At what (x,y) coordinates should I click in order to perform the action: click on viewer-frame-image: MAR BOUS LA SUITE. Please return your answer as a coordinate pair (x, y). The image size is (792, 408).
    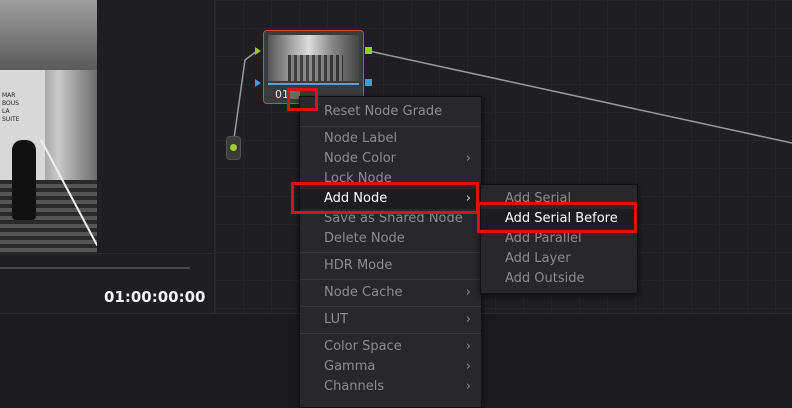
    Looking at the image, I should click on (48, 126).